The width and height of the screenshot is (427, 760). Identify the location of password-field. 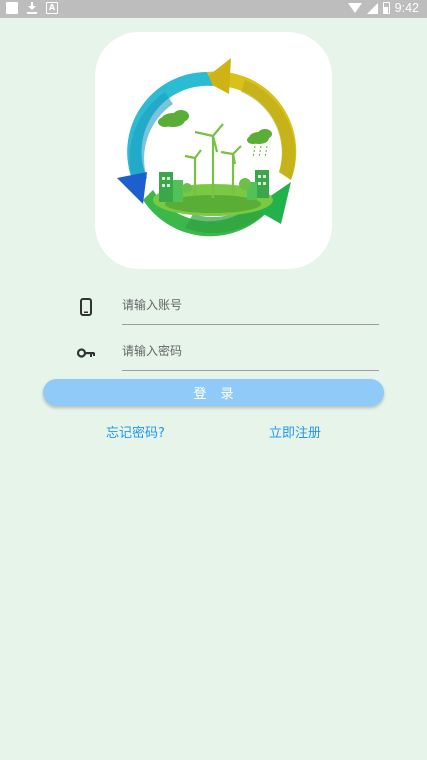
(224, 351).